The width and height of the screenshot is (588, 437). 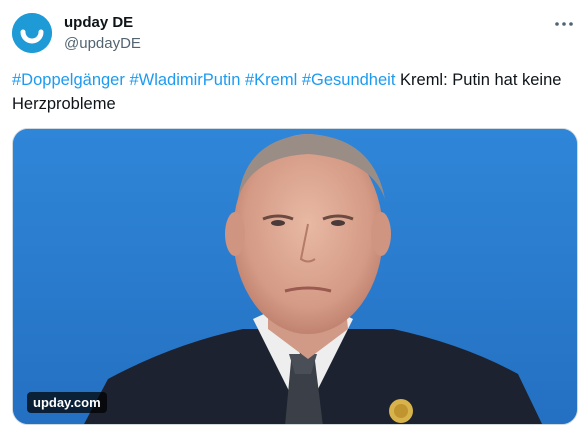 I want to click on account-avatar, so click(x=32, y=33).